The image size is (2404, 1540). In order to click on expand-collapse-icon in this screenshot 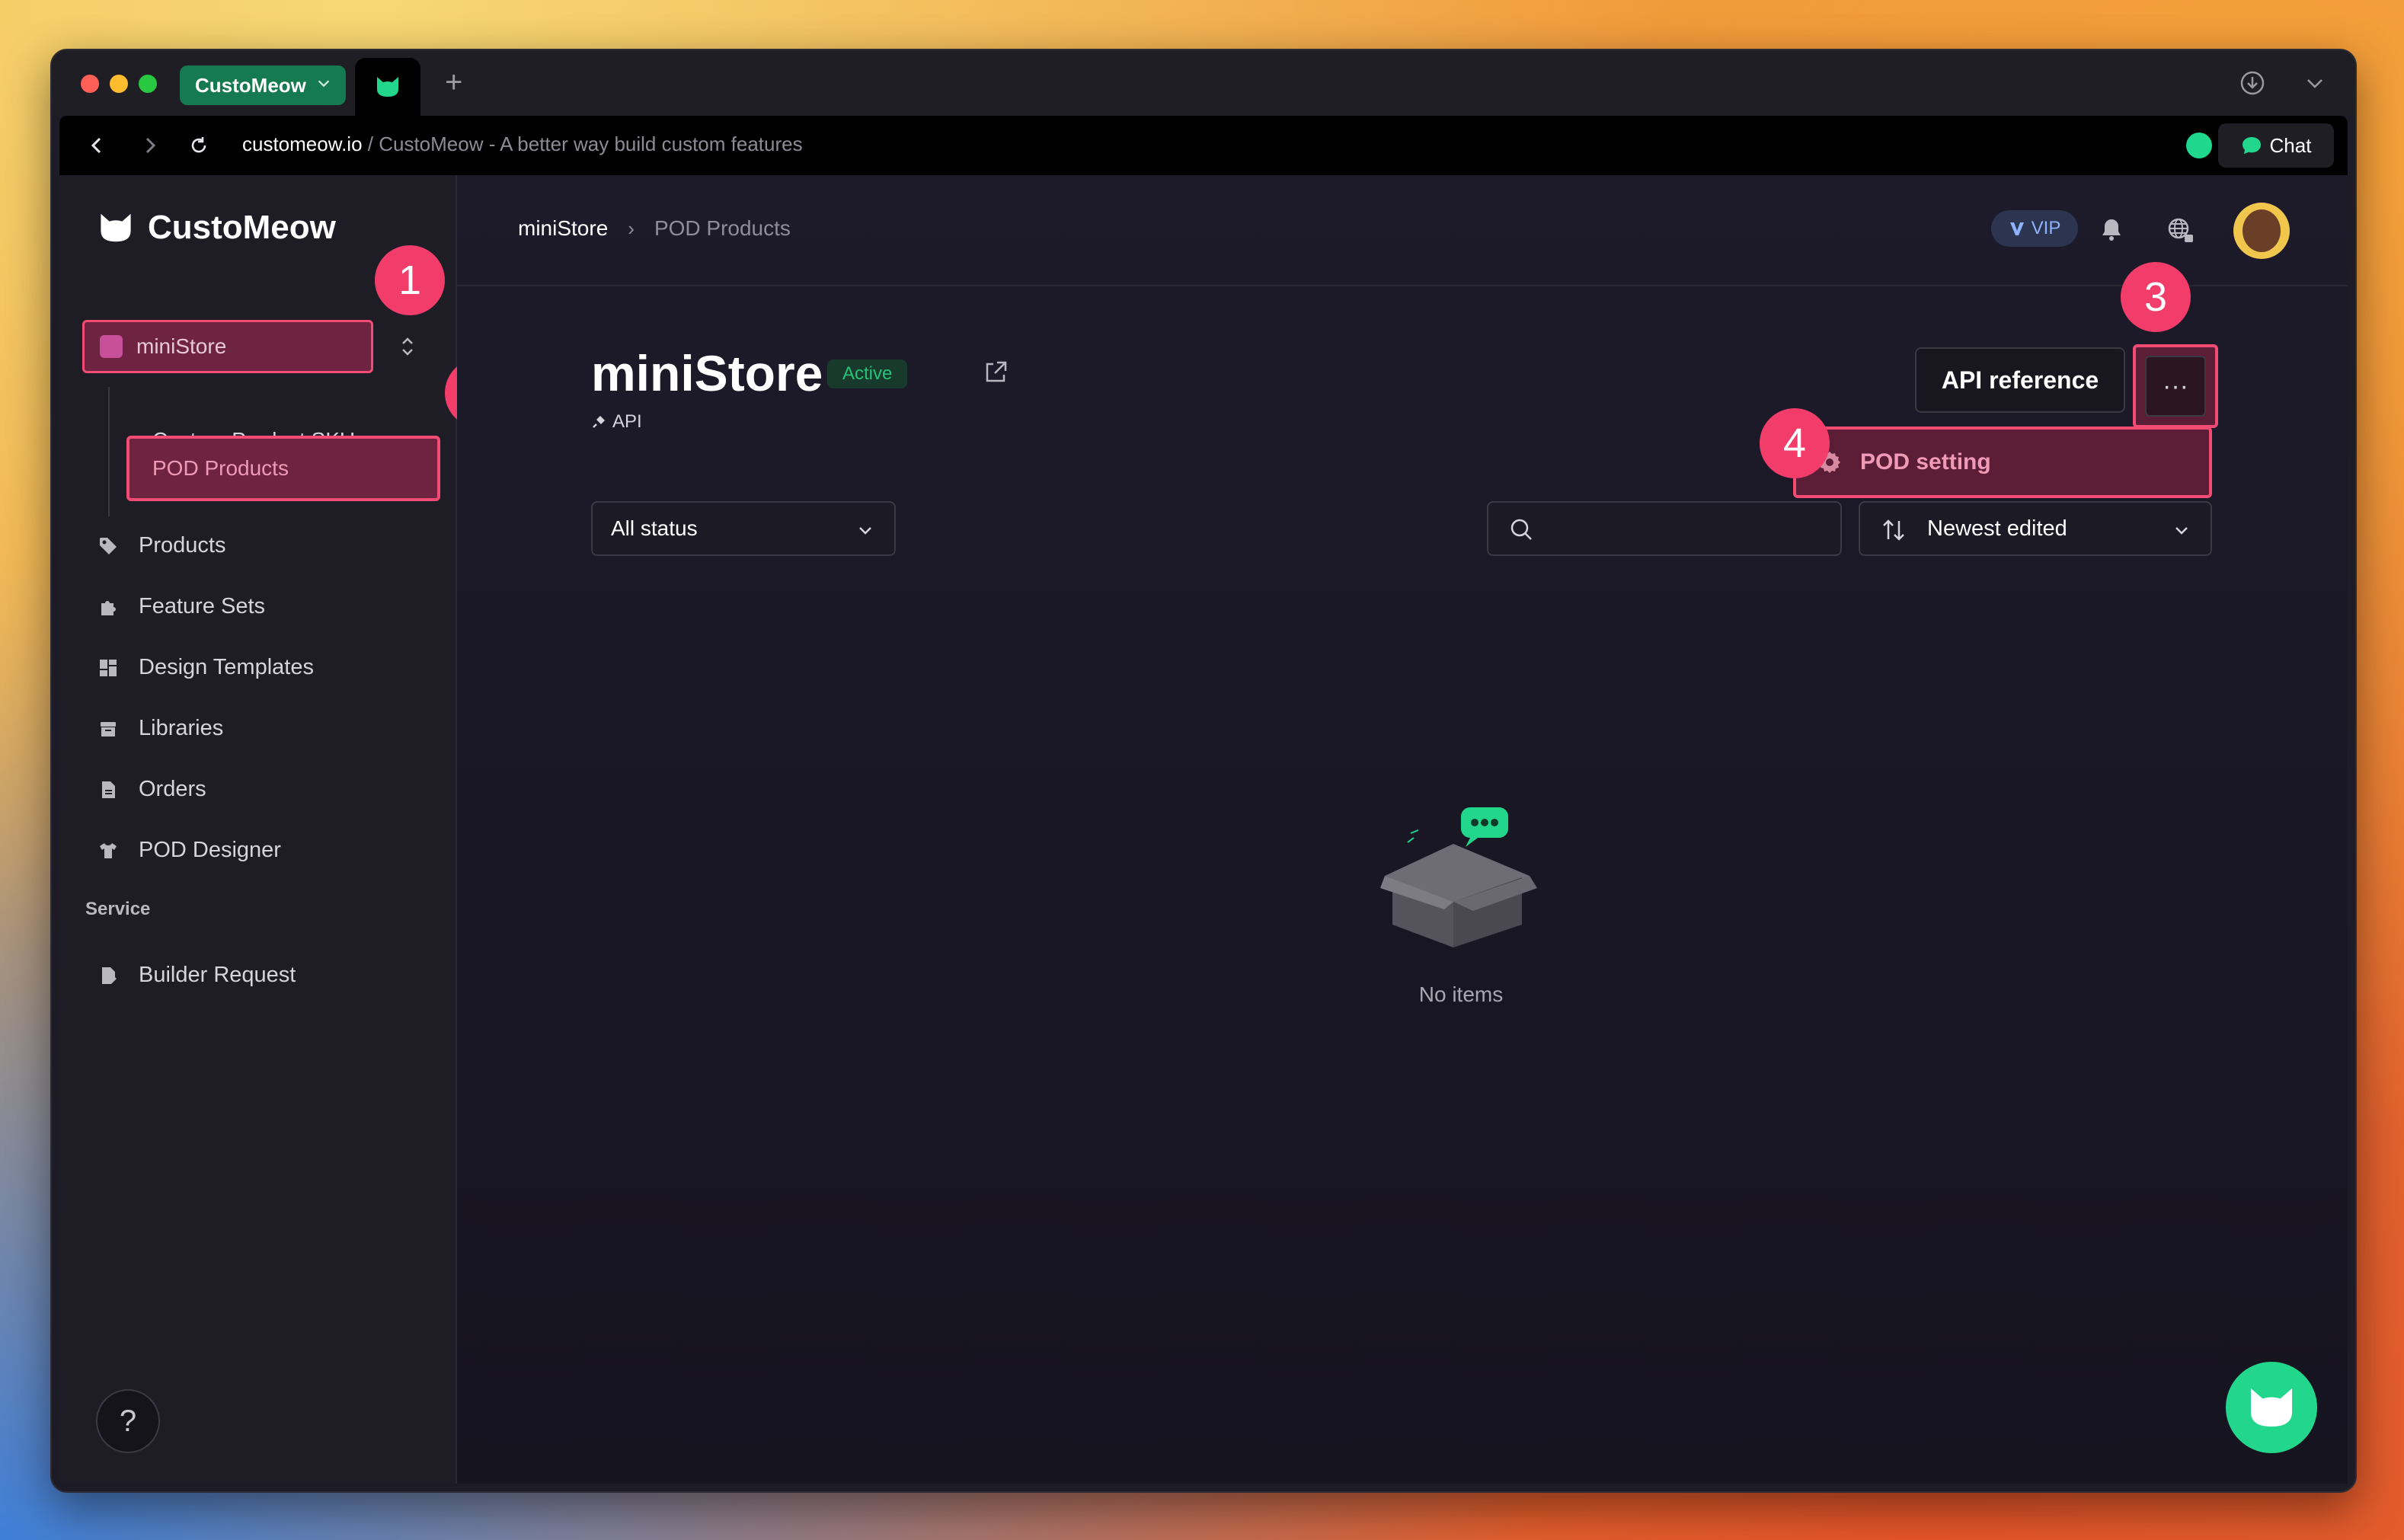, I will do `click(407, 346)`.